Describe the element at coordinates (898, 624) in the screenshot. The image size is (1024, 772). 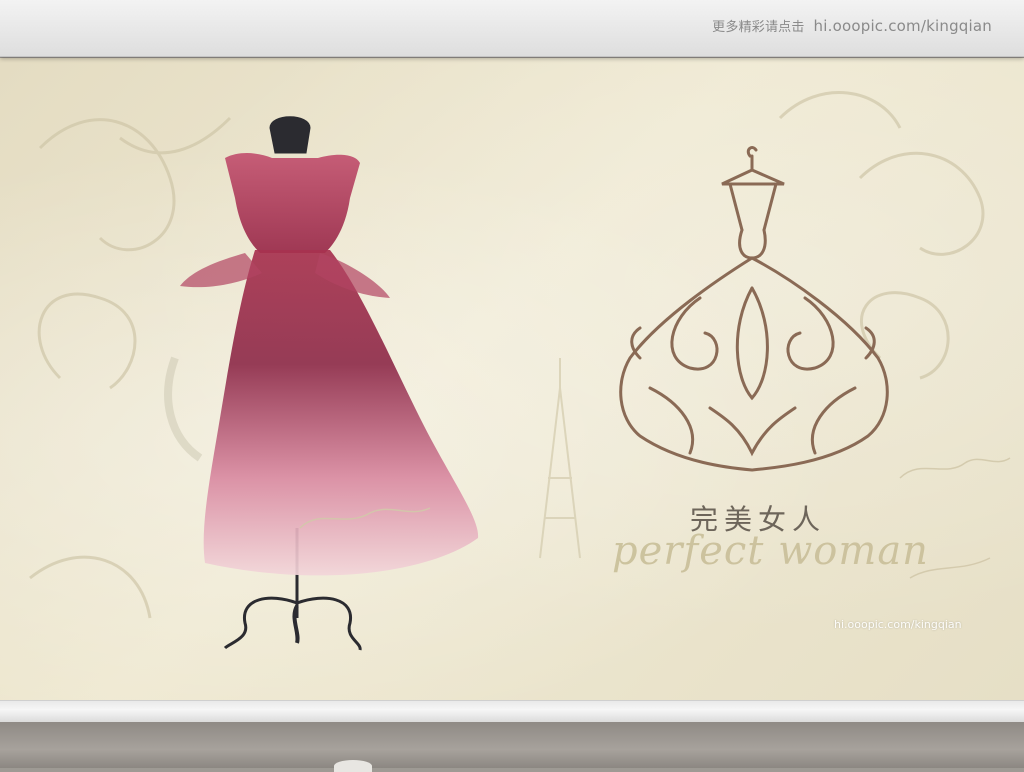
I see `watermark-text: hi.ooopic.com/kingqian` at that location.